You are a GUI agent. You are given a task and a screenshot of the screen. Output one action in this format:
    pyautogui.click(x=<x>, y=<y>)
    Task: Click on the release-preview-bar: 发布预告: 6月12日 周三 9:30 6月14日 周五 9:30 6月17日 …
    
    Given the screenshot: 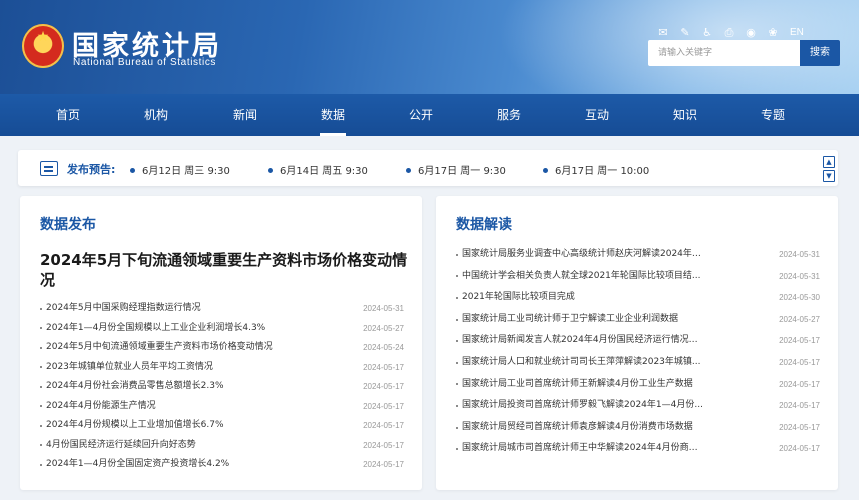 What is the action you would take?
    pyautogui.click(x=428, y=168)
    